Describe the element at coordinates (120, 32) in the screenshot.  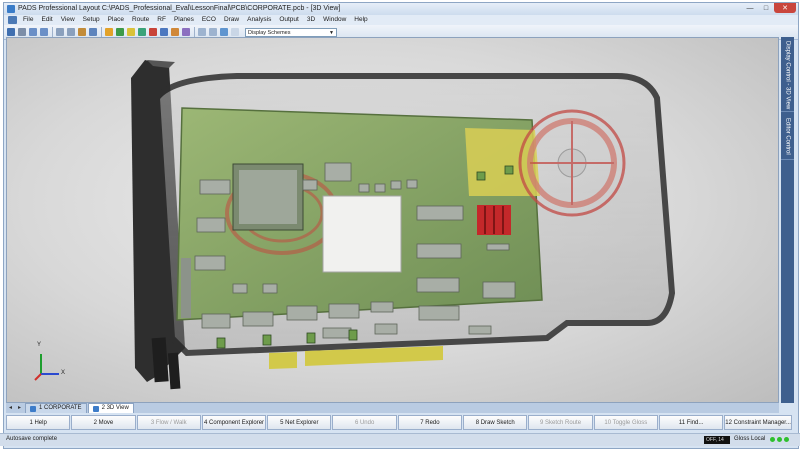
I see `plane-icon` at that location.